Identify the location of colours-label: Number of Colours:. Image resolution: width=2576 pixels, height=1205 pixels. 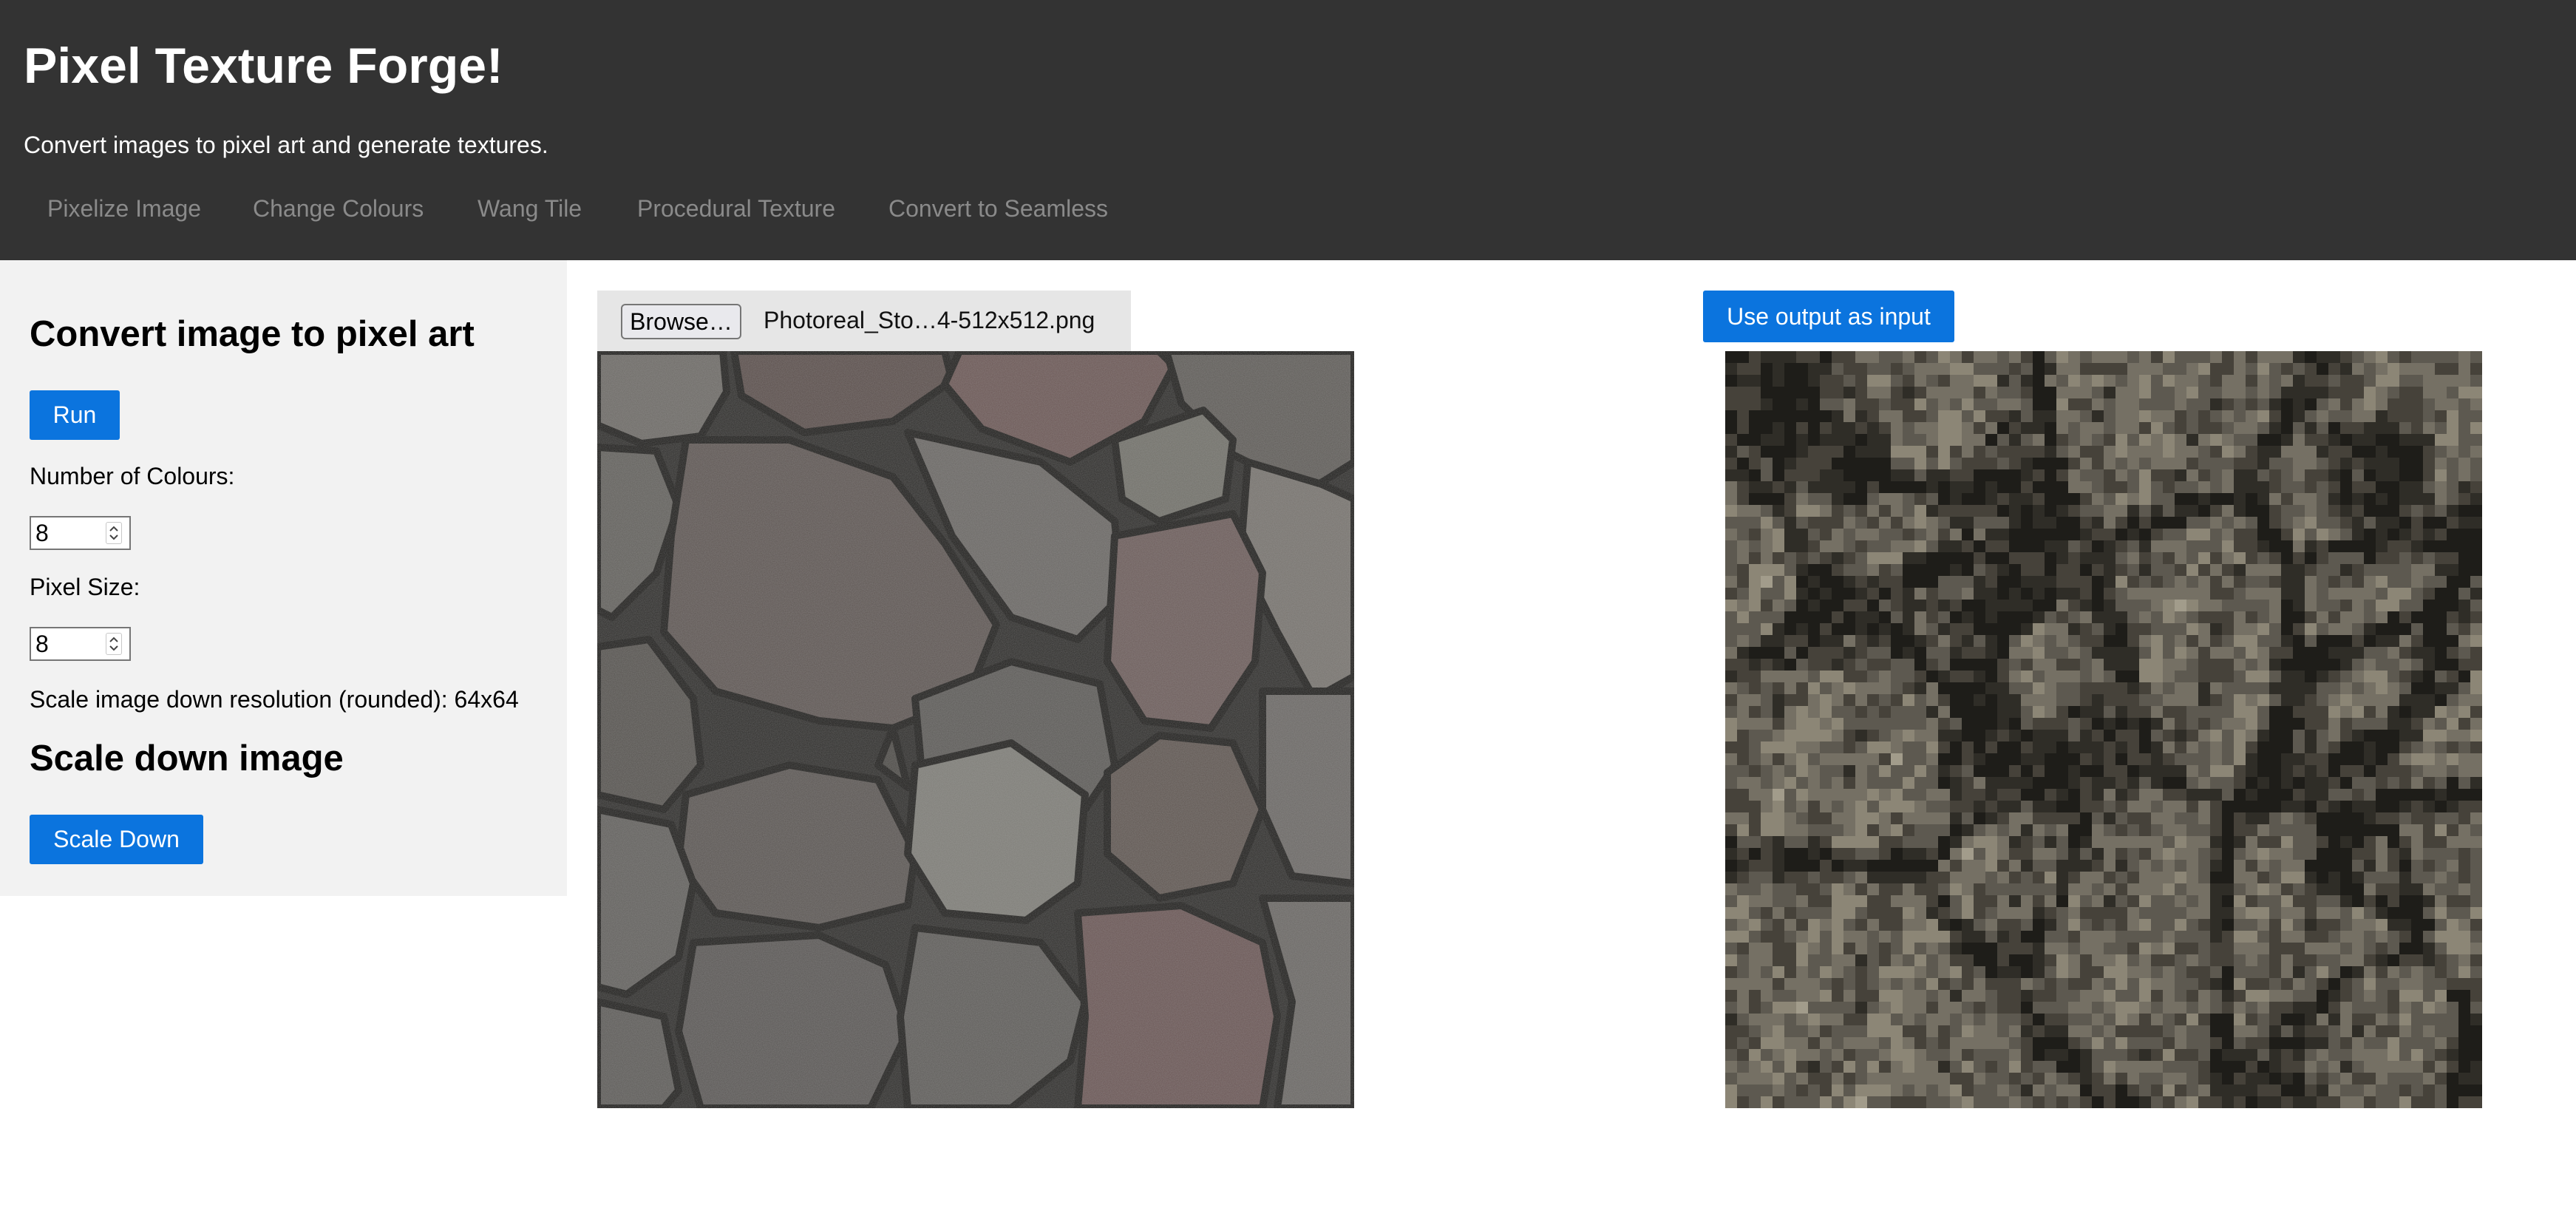
(132, 476).